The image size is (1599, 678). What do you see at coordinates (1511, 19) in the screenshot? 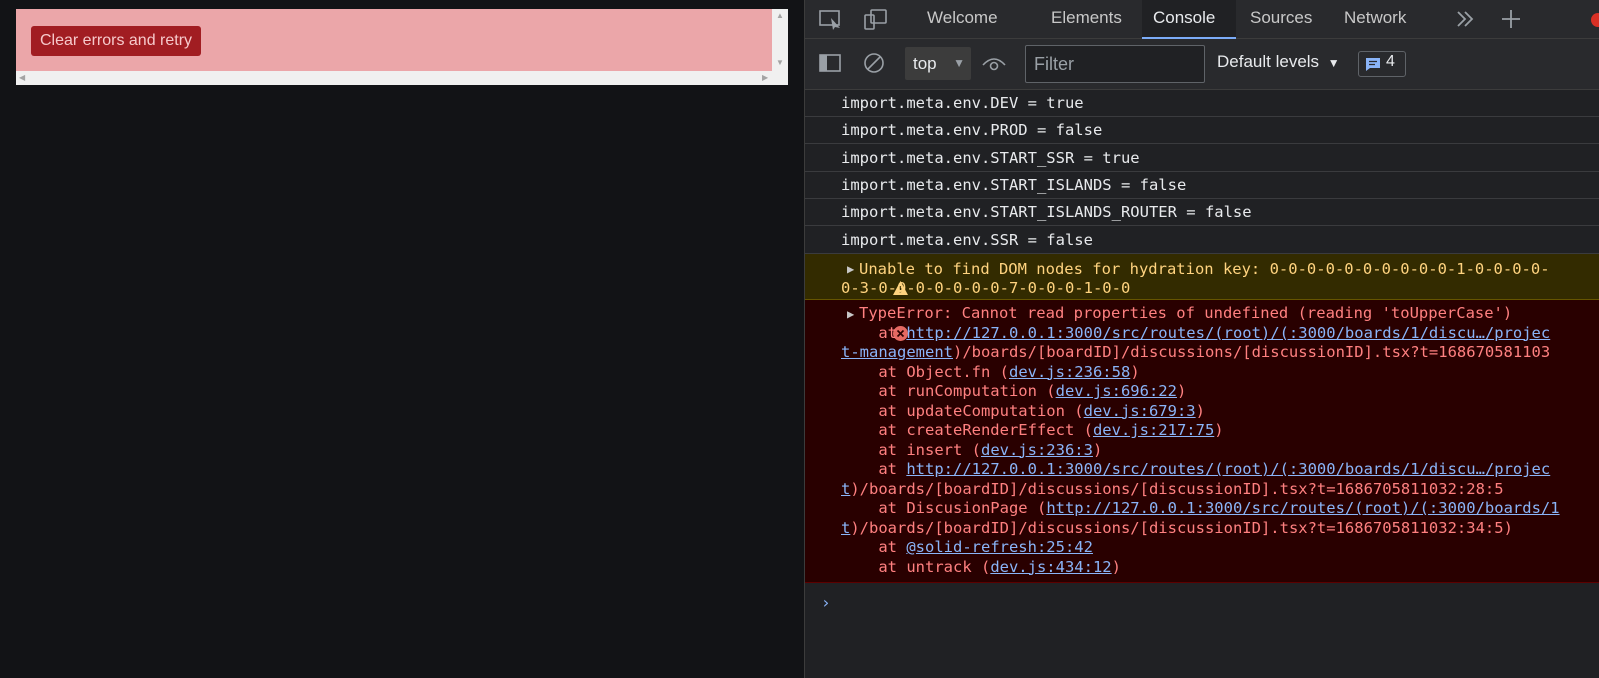
I see `add-tab-icon` at bounding box center [1511, 19].